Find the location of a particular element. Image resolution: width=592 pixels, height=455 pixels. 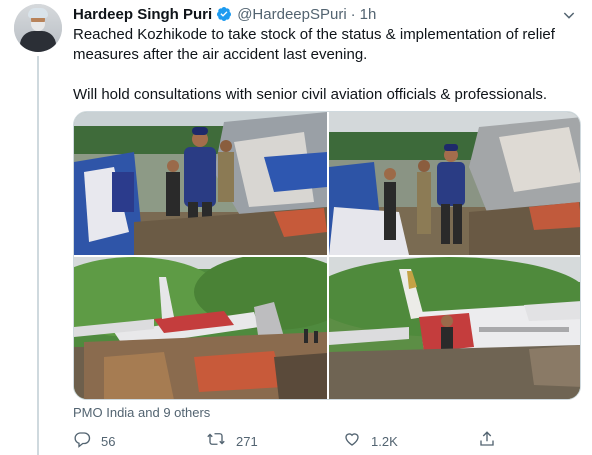

retweet-icon is located at coordinates (216, 441).